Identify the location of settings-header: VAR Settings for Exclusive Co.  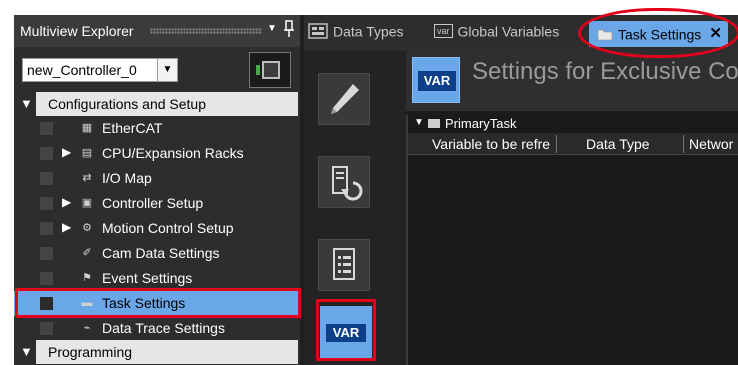
(572, 81).